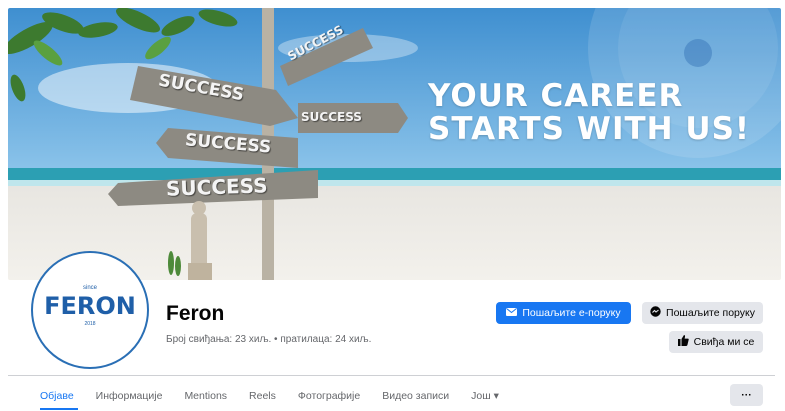 The height and width of the screenshot is (411, 785). I want to click on ellipsis-icon: ···, so click(746, 395).